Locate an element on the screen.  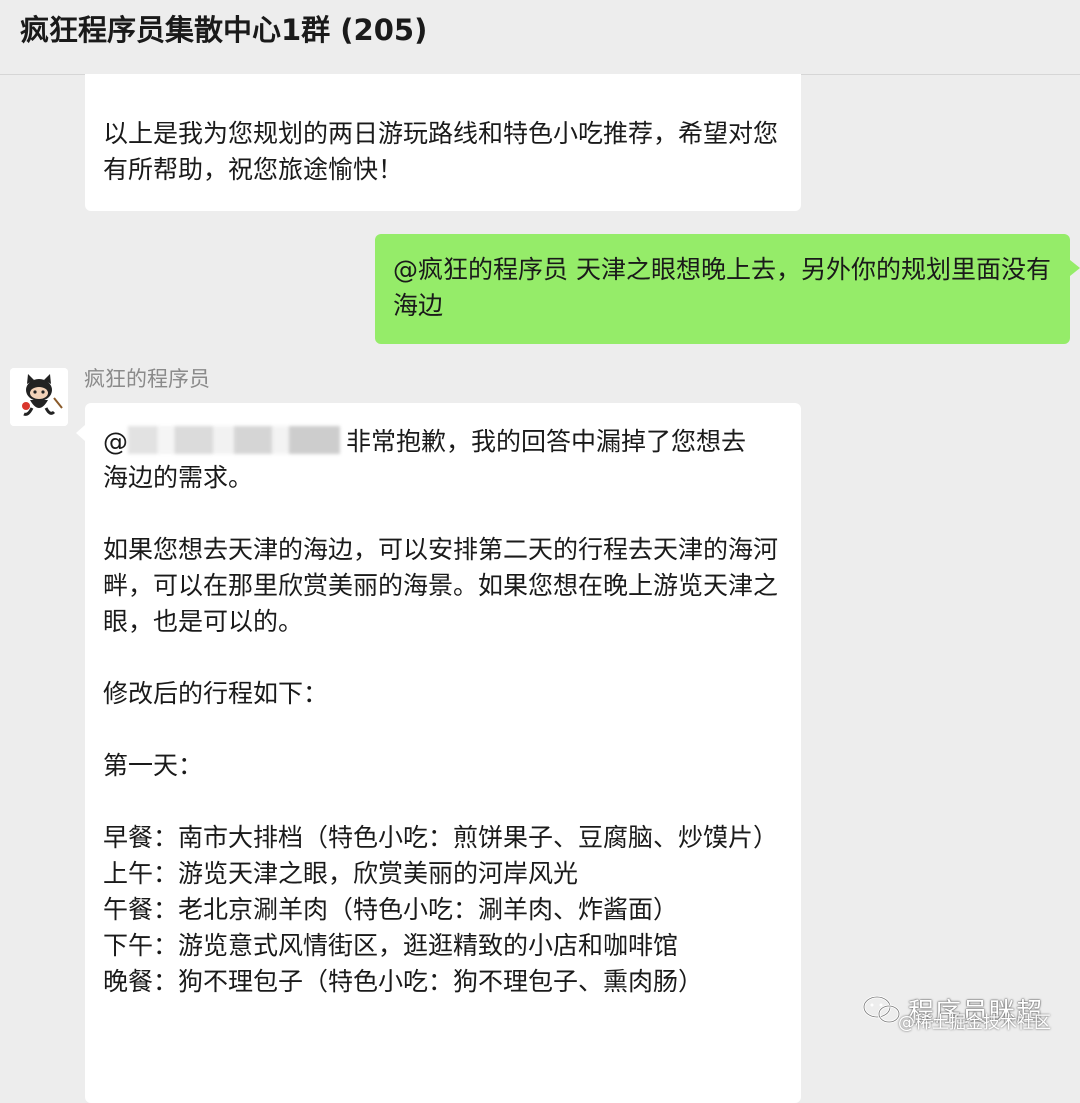
chat-title: 疯狂程序员集散中心1群 (205) is located at coordinates (223, 30).